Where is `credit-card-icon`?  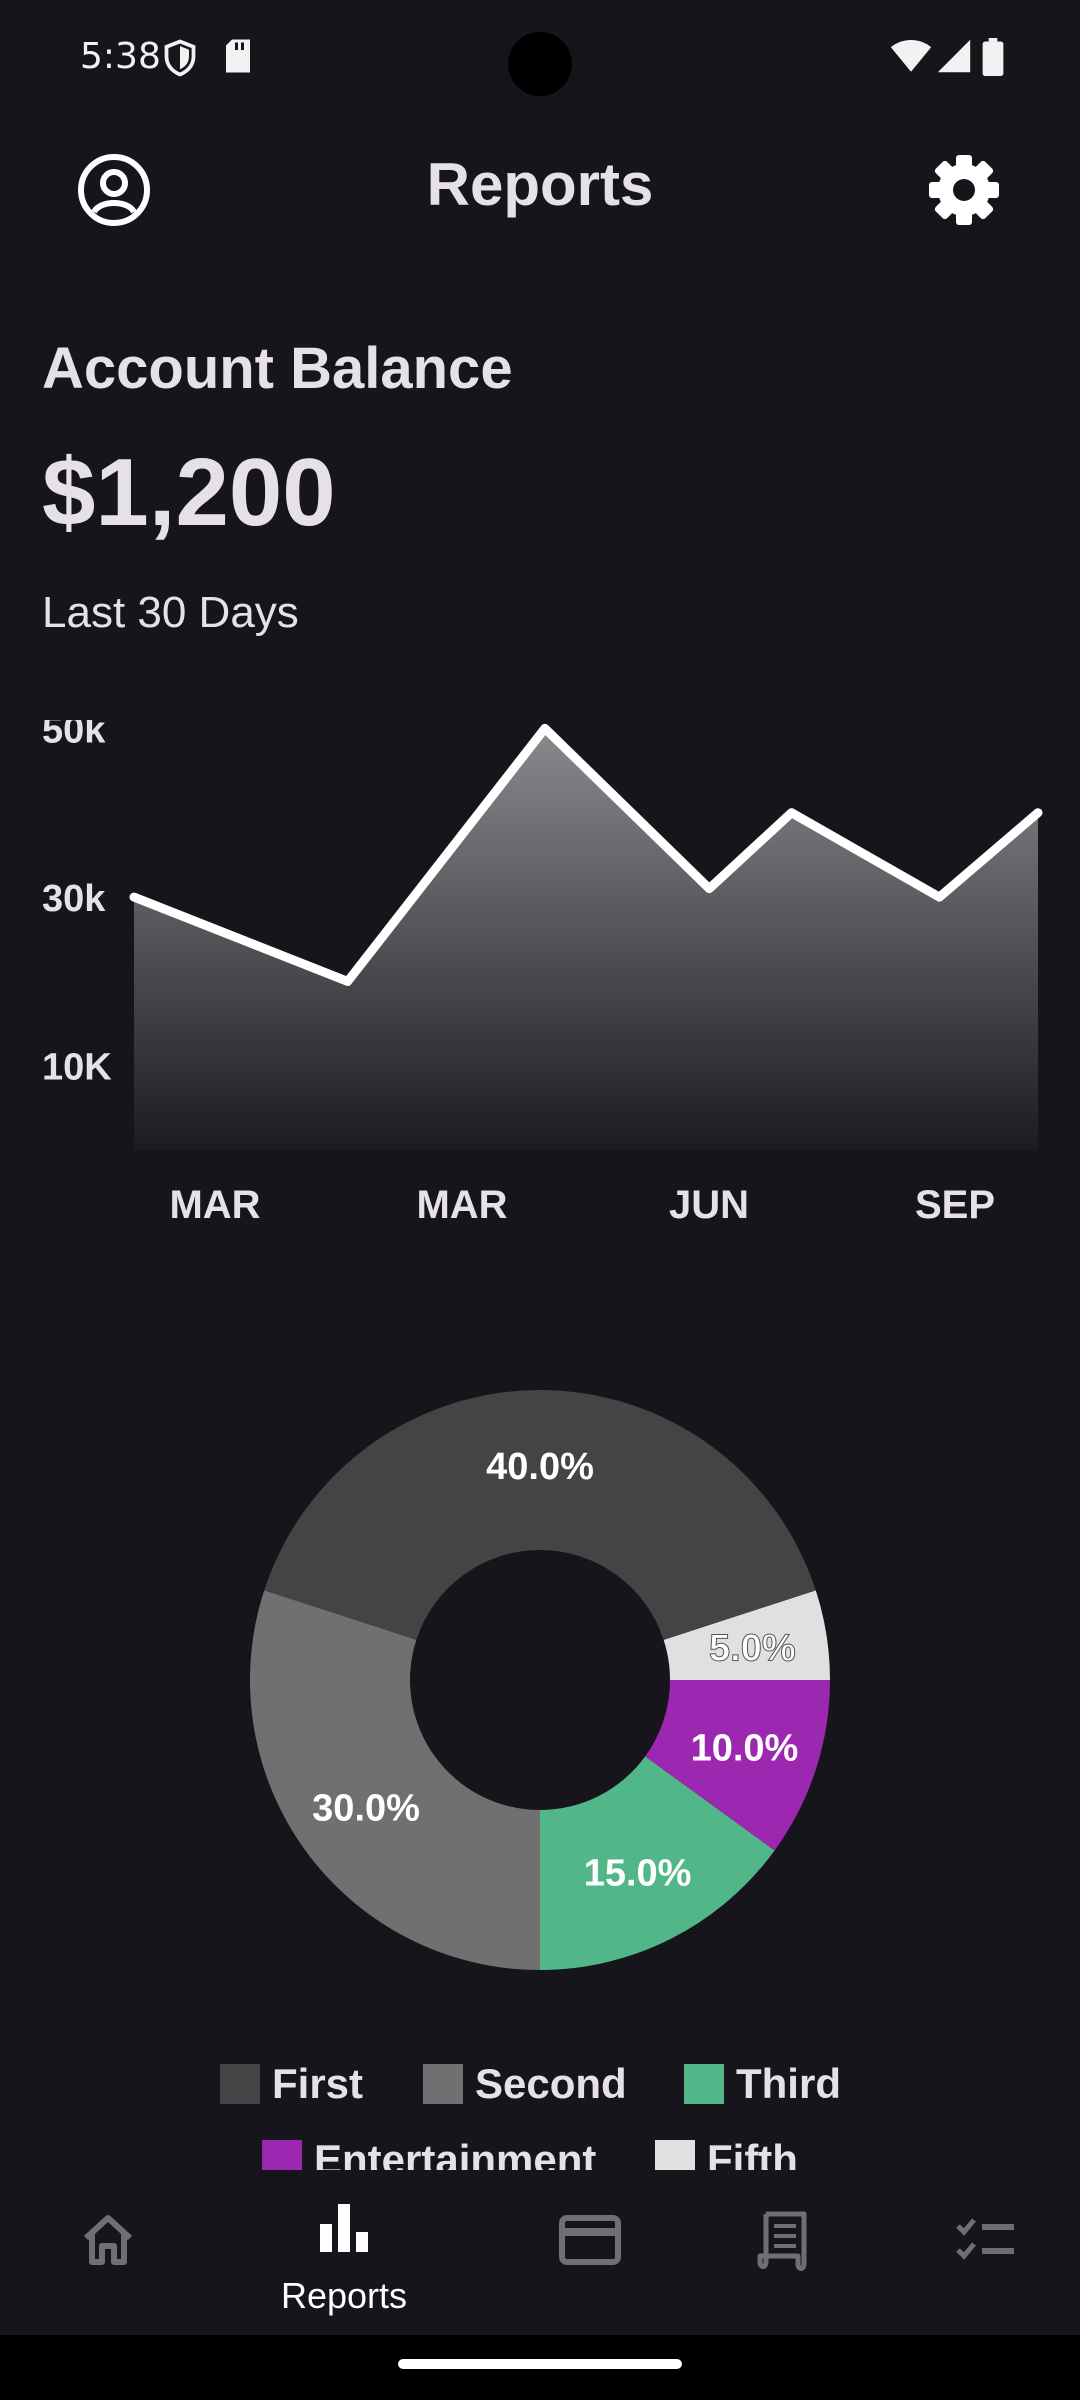 credit-card-icon is located at coordinates (590, 2240).